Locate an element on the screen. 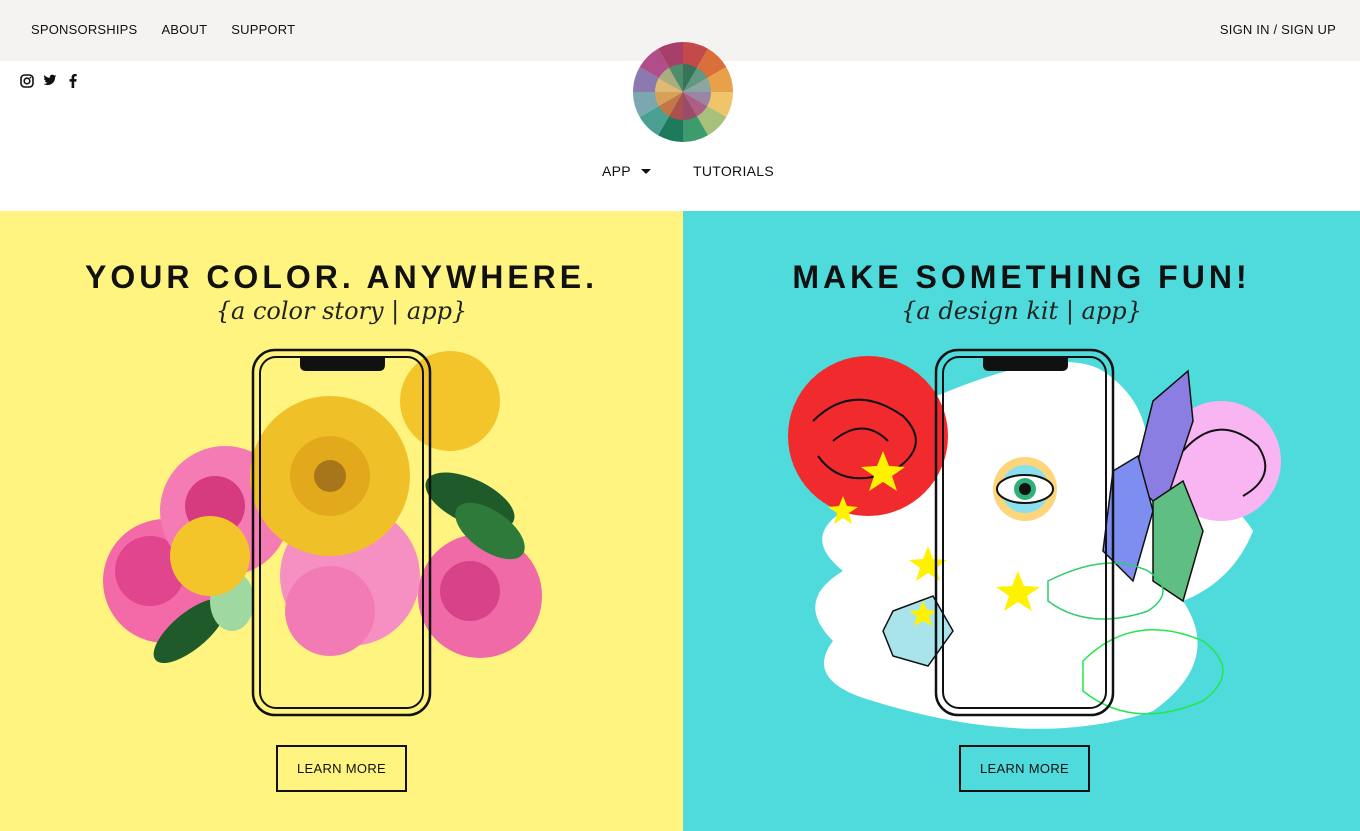 The height and width of the screenshot is (831, 1360). twitter-icon is located at coordinates (50, 80).